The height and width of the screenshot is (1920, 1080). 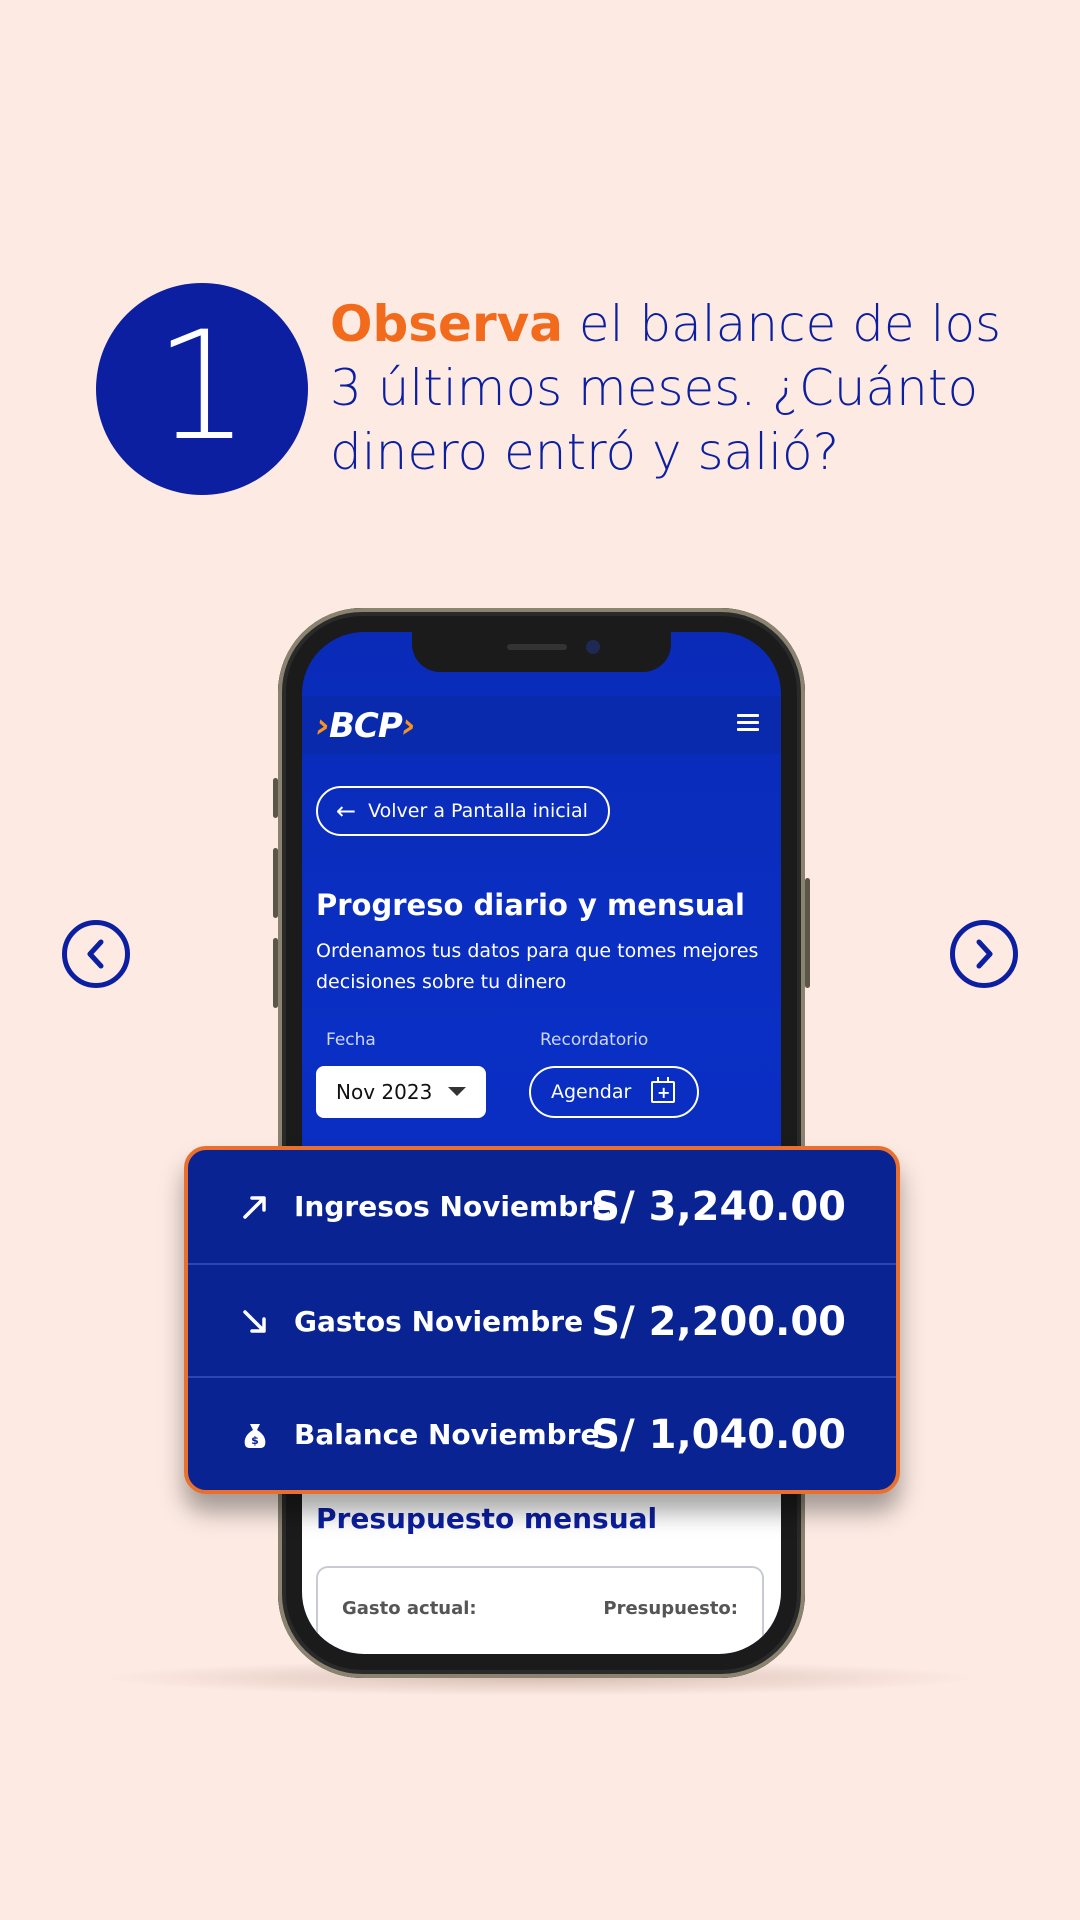 What do you see at coordinates (663, 1090) in the screenshot?
I see `calendar-add-icon: +` at bounding box center [663, 1090].